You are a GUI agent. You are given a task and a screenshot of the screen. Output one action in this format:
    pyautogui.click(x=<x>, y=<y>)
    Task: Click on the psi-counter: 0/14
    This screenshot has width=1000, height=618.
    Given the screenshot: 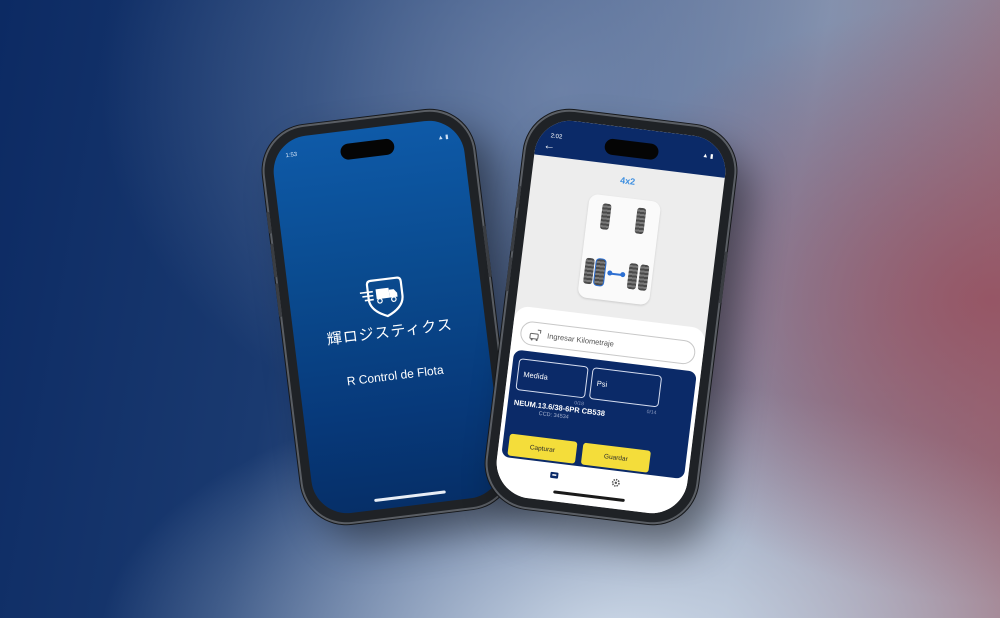 What is the action you would take?
    pyautogui.click(x=651, y=413)
    